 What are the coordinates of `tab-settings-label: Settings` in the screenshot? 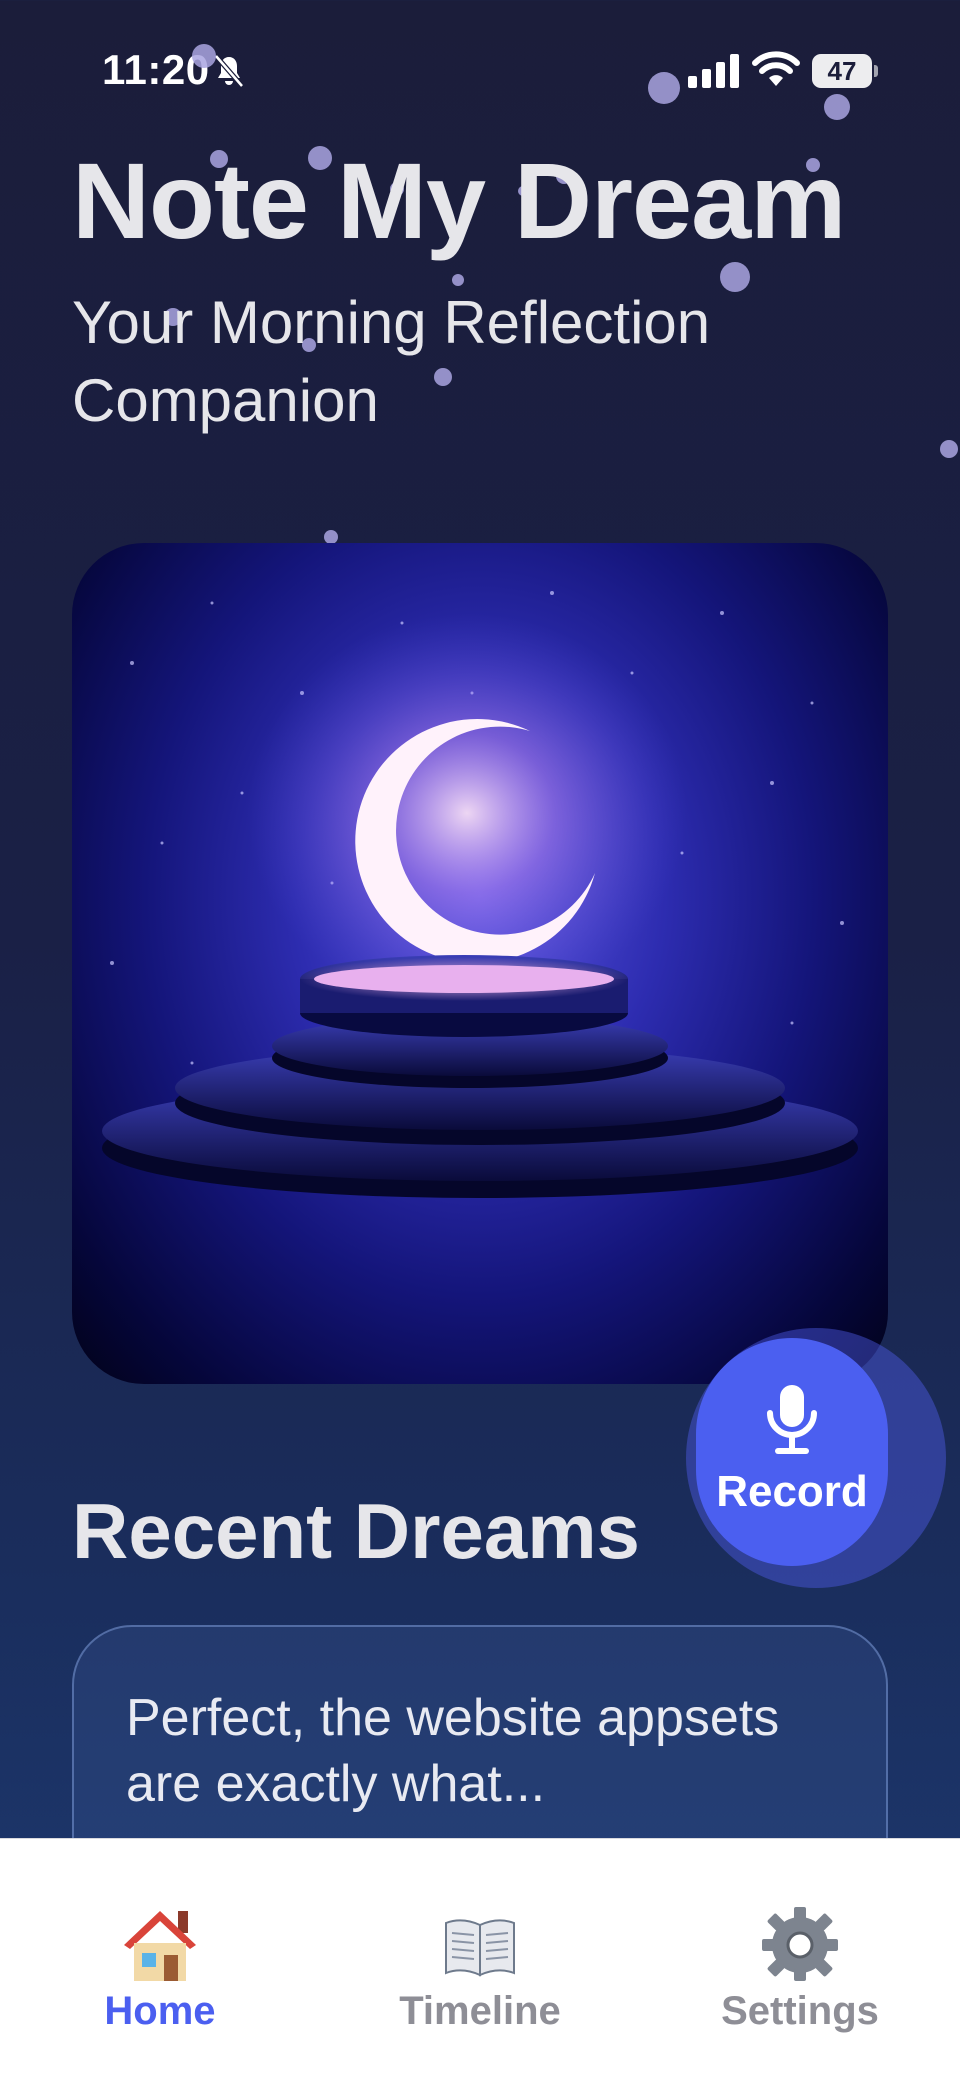 It's located at (800, 2011).